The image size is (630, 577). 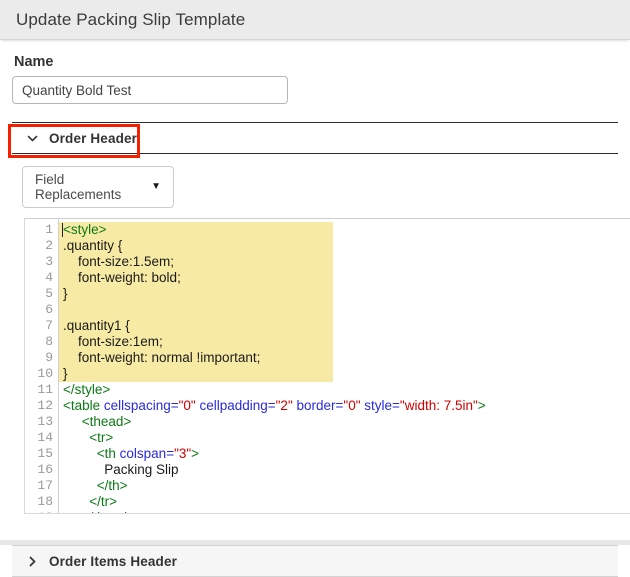 I want to click on code-token: </style>, so click(x=87, y=389).